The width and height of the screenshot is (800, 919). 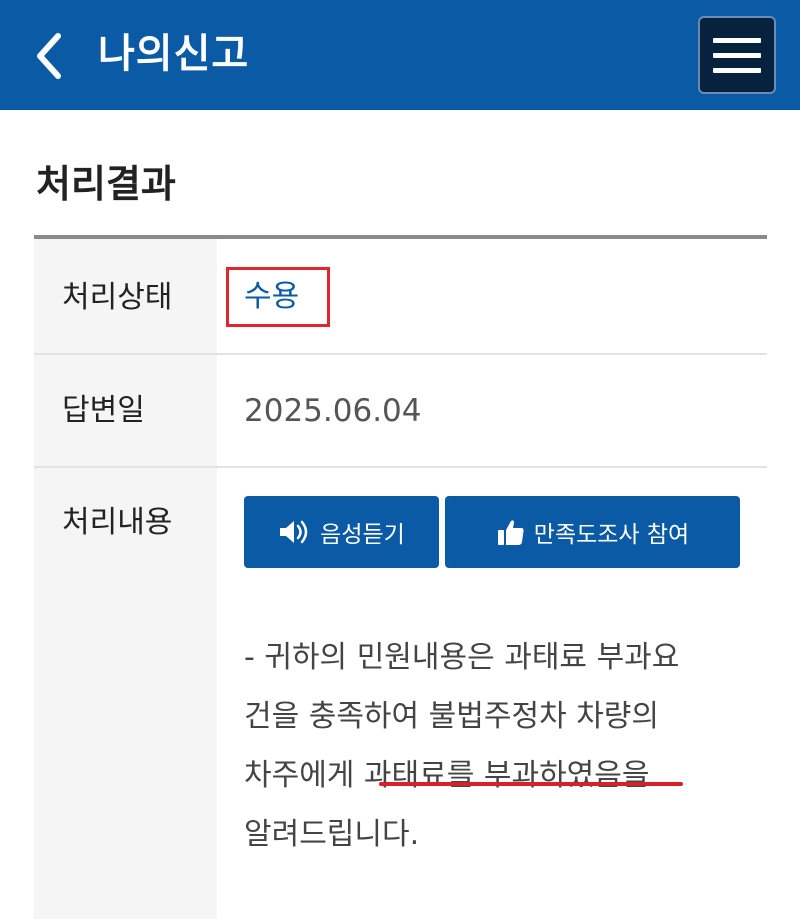 I want to click on content-text-line: - 귀하의 민원내용은 과태료 부과요, so click(x=462, y=657).